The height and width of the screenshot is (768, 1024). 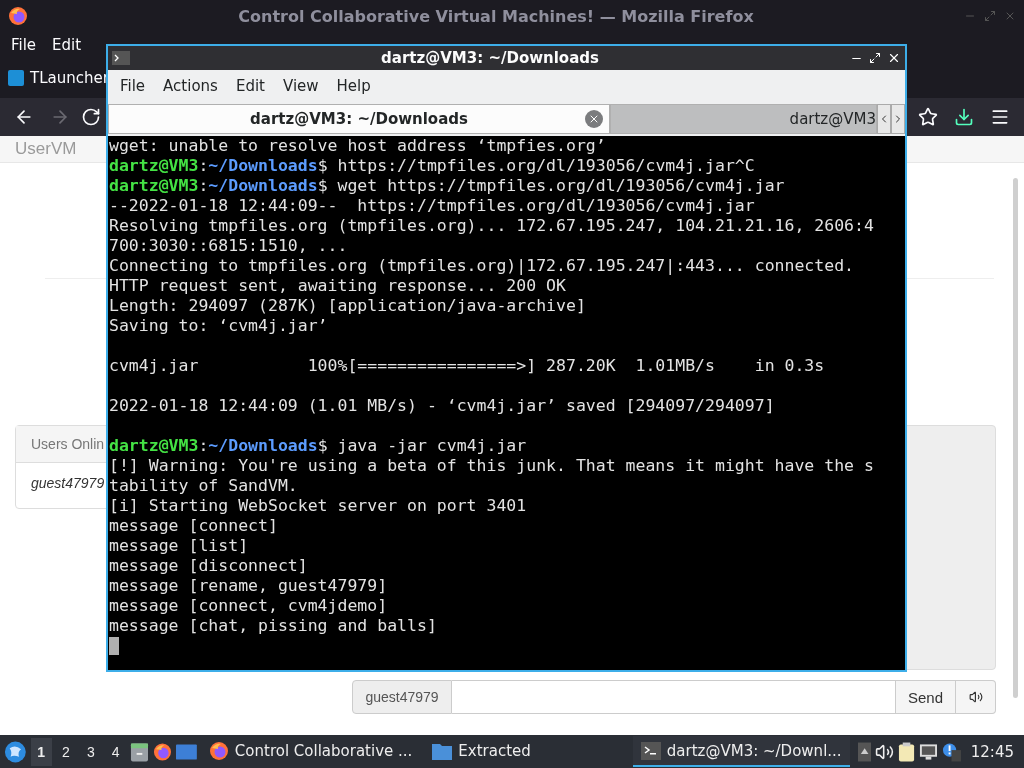 I want to click on close-tab-button, so click(x=594, y=119).